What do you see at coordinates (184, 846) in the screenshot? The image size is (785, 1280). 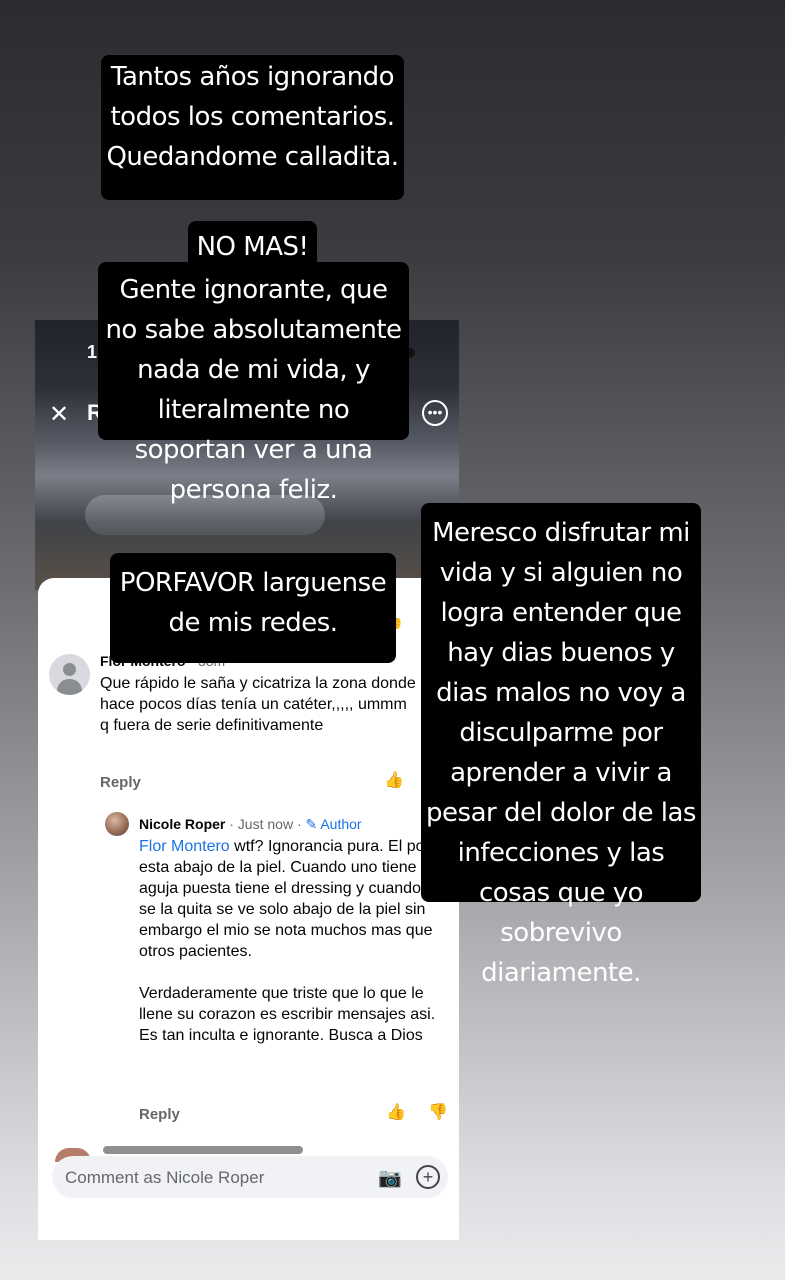 I see `mention-link: Flor Montero` at bounding box center [184, 846].